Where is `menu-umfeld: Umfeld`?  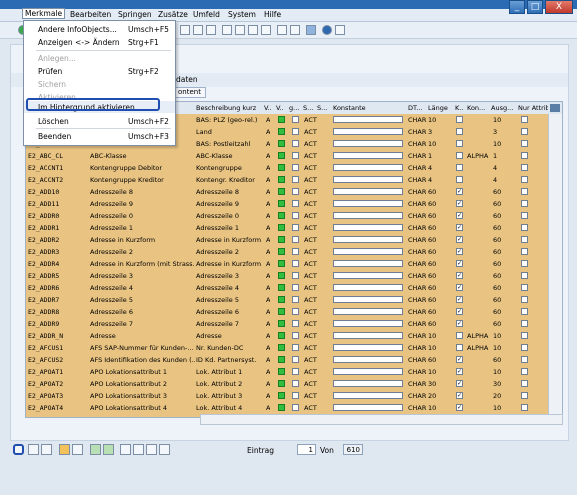 menu-umfeld: Umfeld is located at coordinates (206, 14).